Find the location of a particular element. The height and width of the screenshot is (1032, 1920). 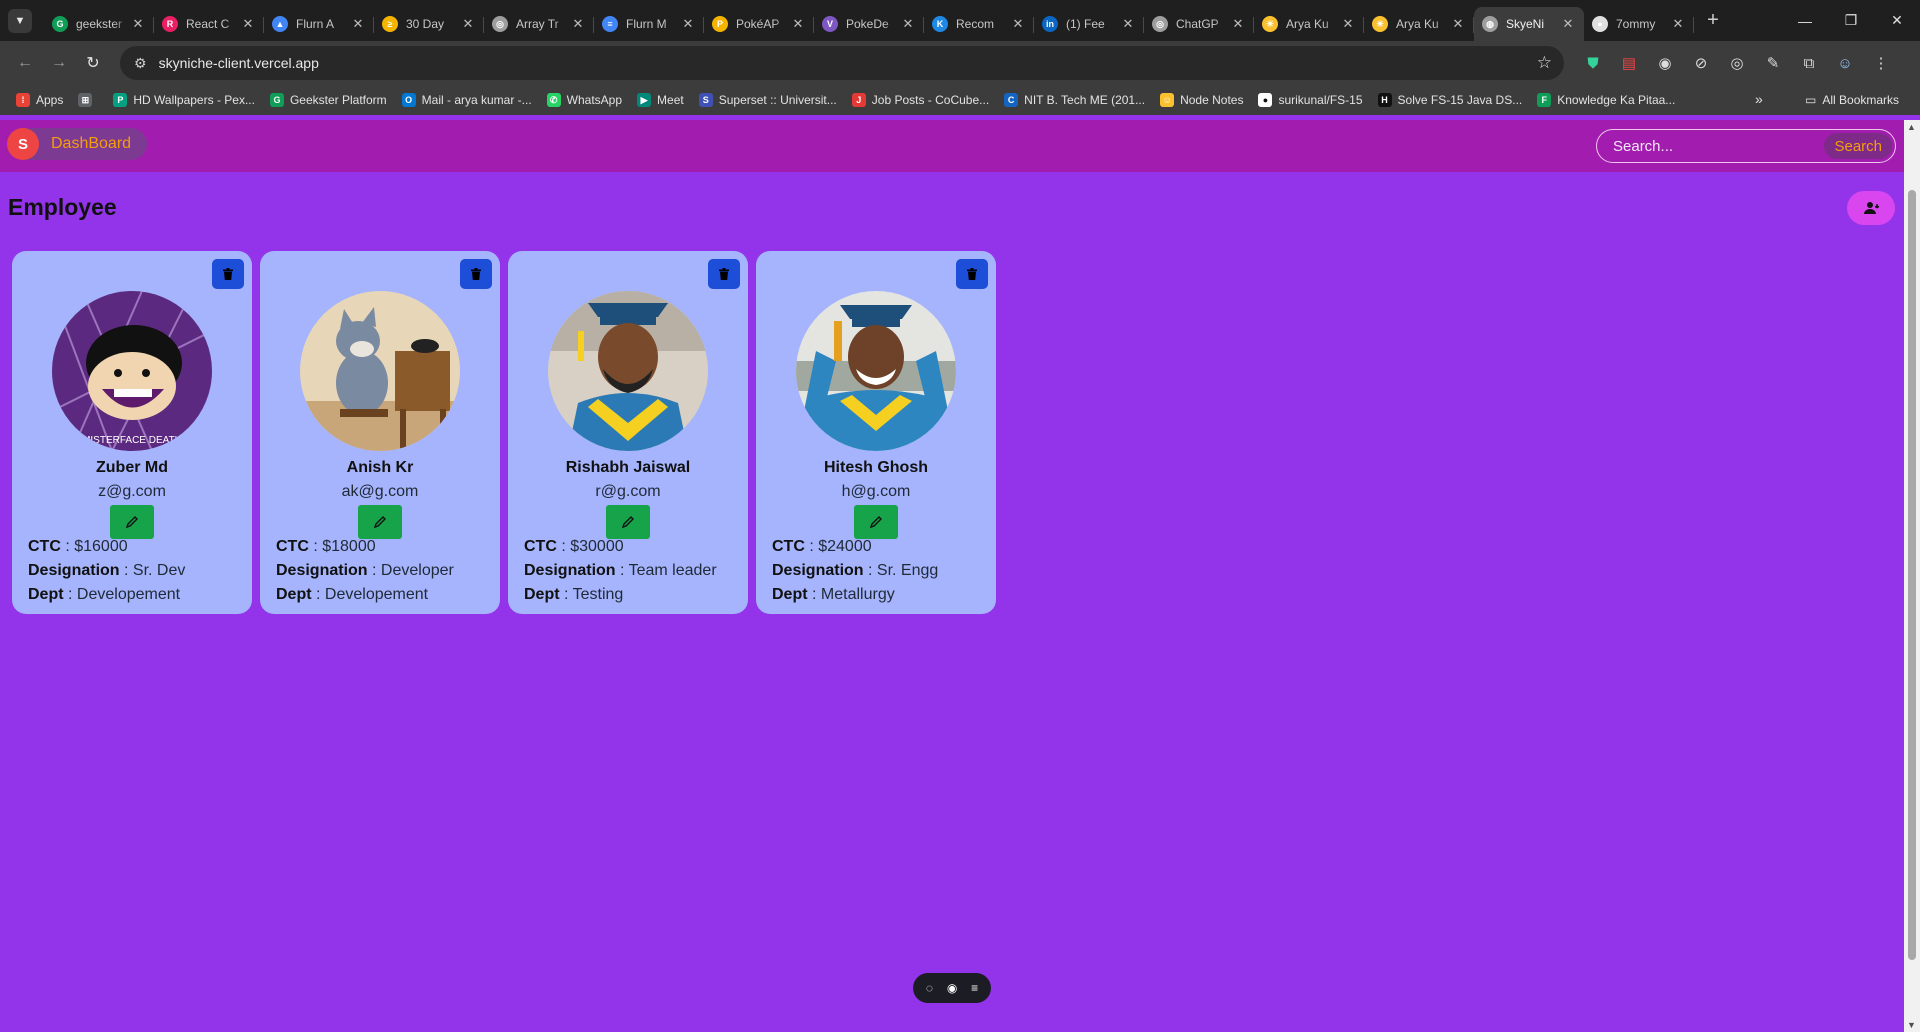

back-button: ← is located at coordinates (25, 63).